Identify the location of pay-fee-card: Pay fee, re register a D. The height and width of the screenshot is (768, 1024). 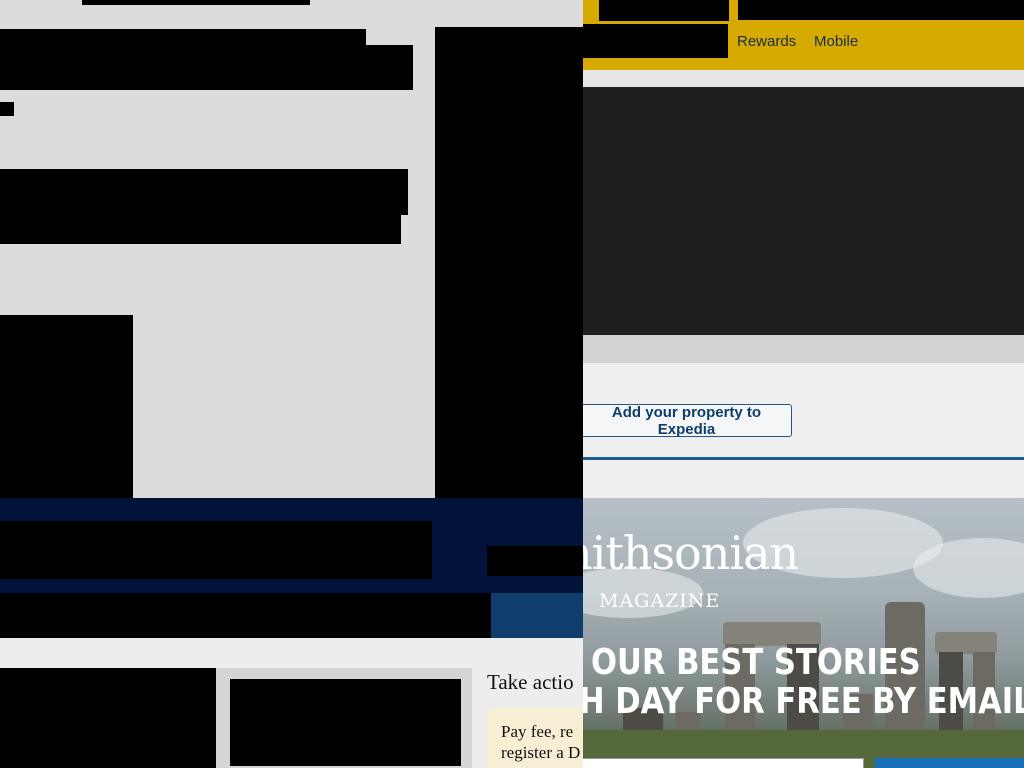
(535, 738).